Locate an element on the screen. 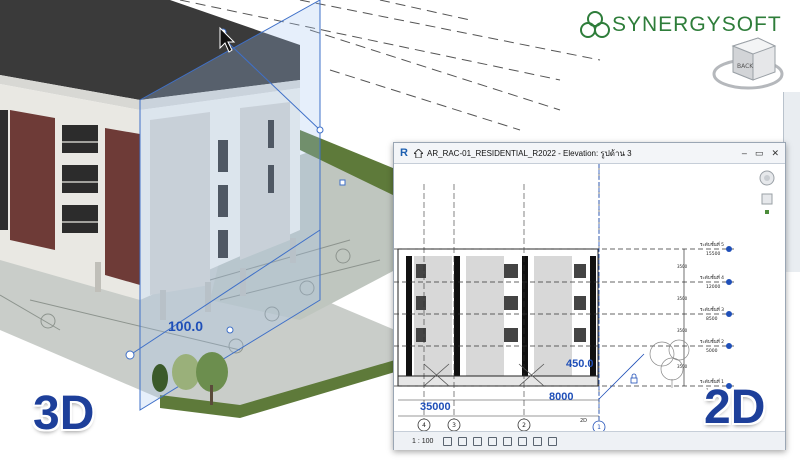 The image size is (800, 461). crop-view-icon is located at coordinates (508, 441).